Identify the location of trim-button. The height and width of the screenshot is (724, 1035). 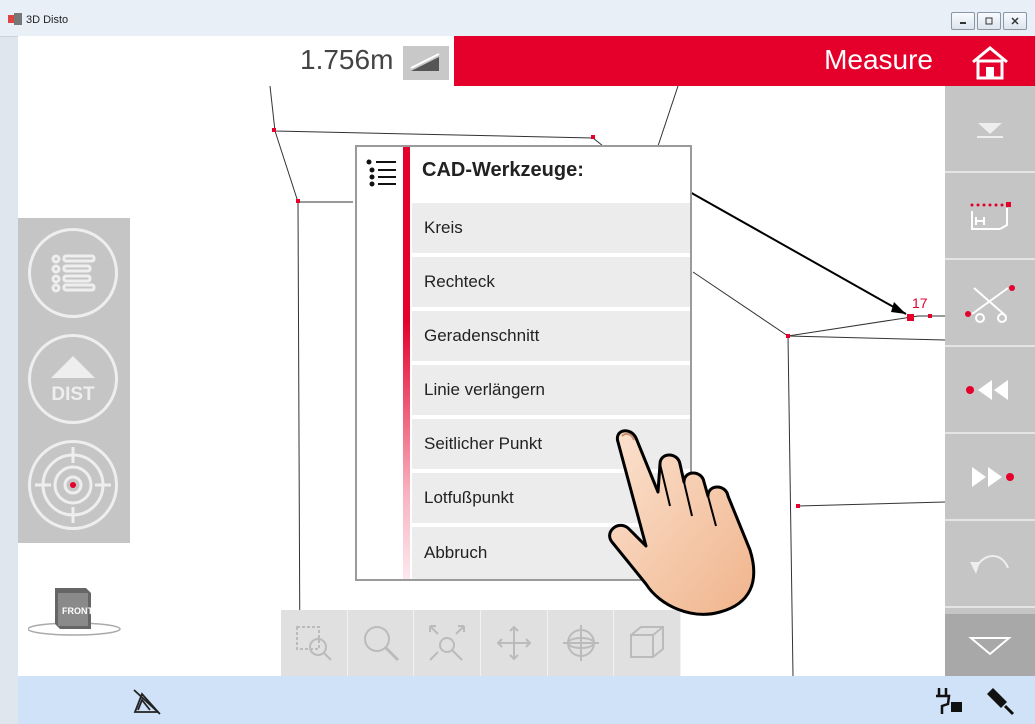
(990, 303).